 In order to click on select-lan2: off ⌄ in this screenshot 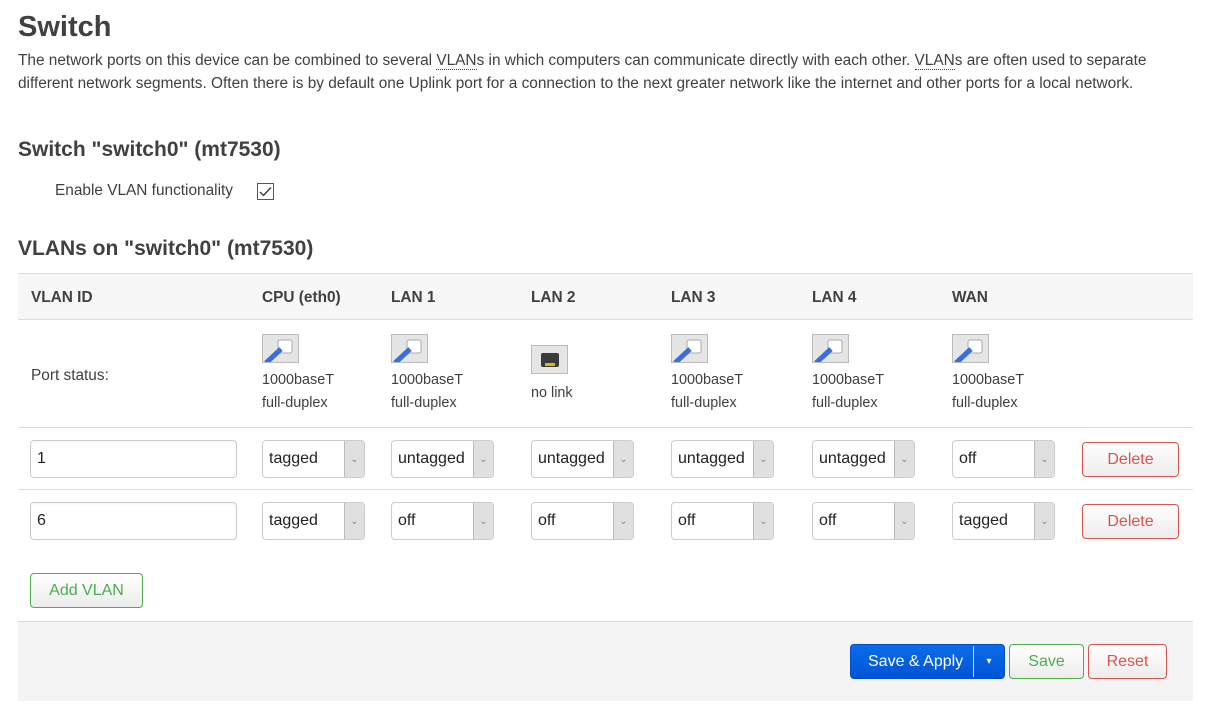, I will do `click(582, 521)`.